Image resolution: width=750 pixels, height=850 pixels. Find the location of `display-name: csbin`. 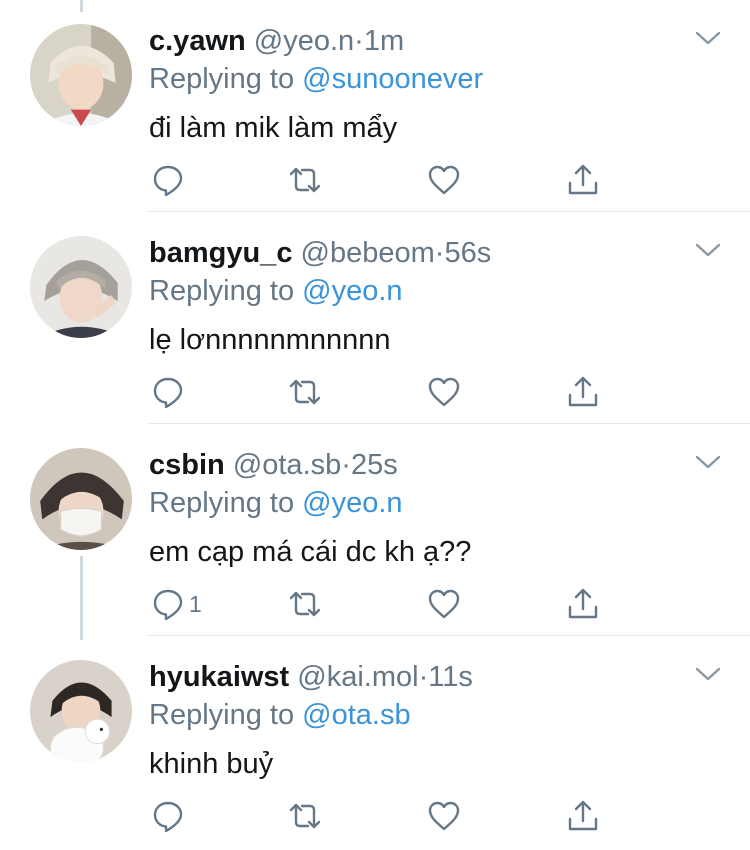

display-name: csbin is located at coordinates (187, 465).